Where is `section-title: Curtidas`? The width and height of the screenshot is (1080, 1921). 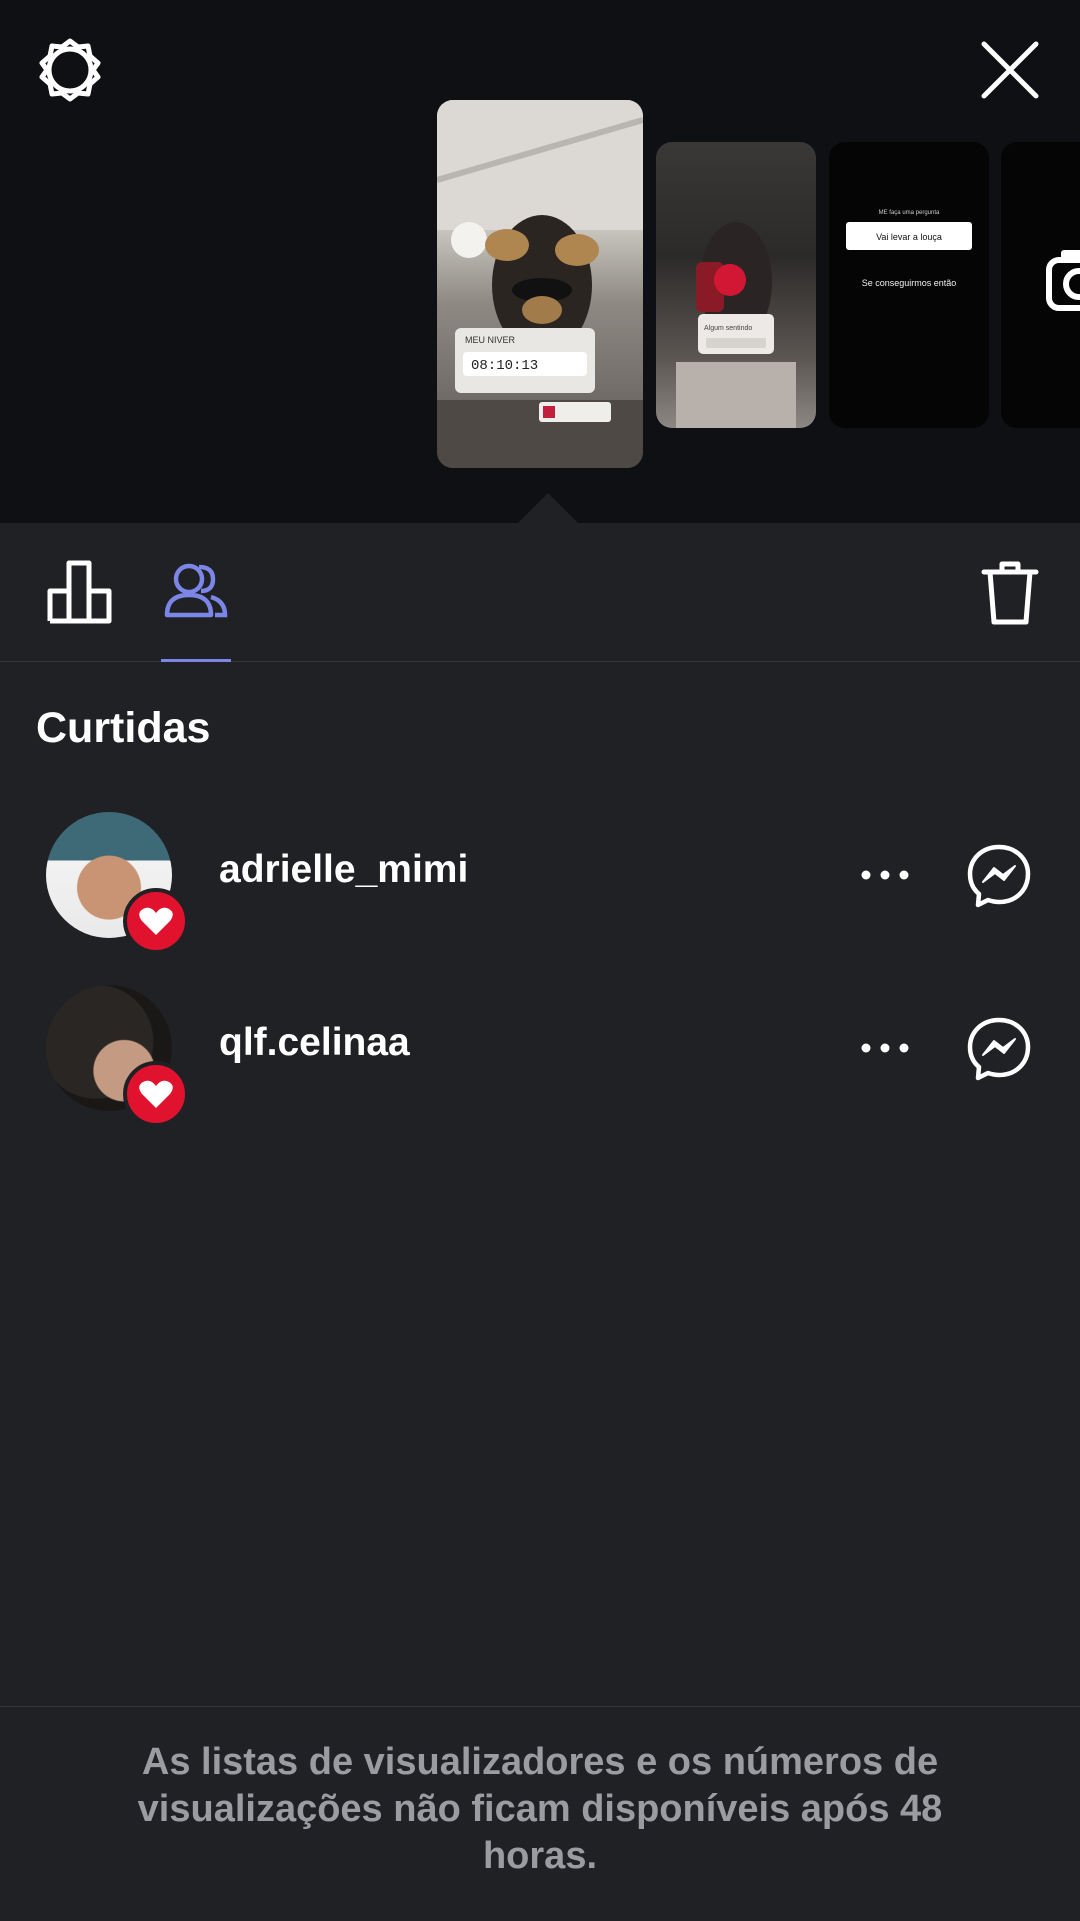 section-title: Curtidas is located at coordinates (123, 728).